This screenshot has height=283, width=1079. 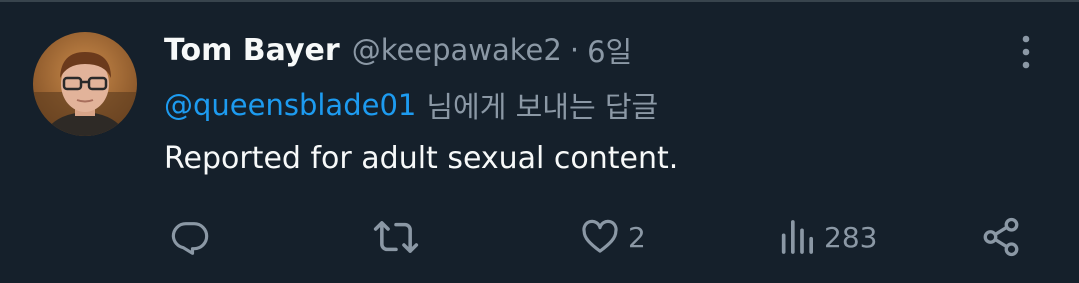 What do you see at coordinates (851, 237) in the screenshot?
I see `views-count: 283` at bounding box center [851, 237].